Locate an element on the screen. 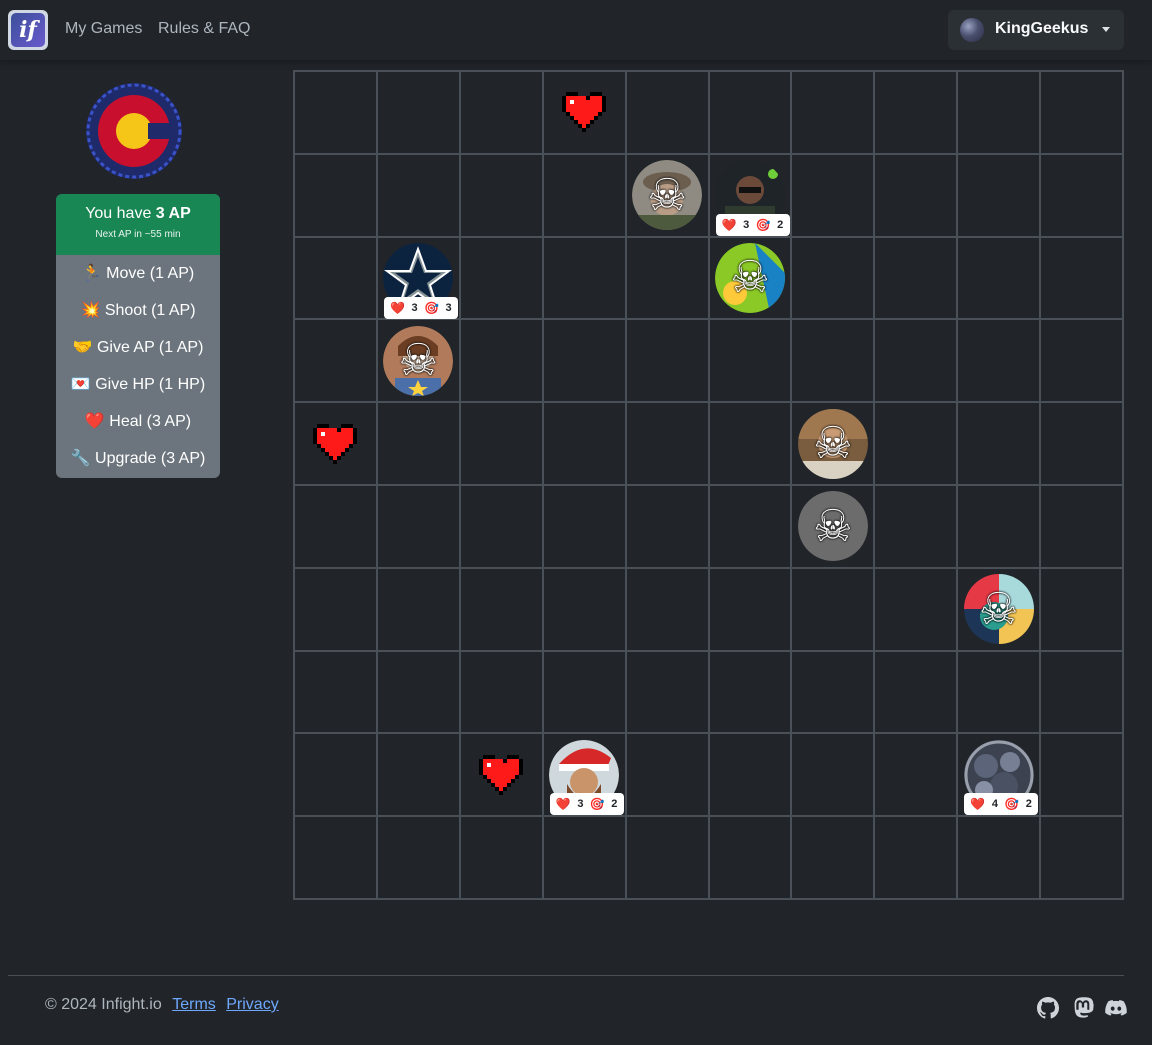 This screenshot has width=1152, height=1045. upgrade-button: 🔧 Upgrade (3 AP) is located at coordinates (138, 458).